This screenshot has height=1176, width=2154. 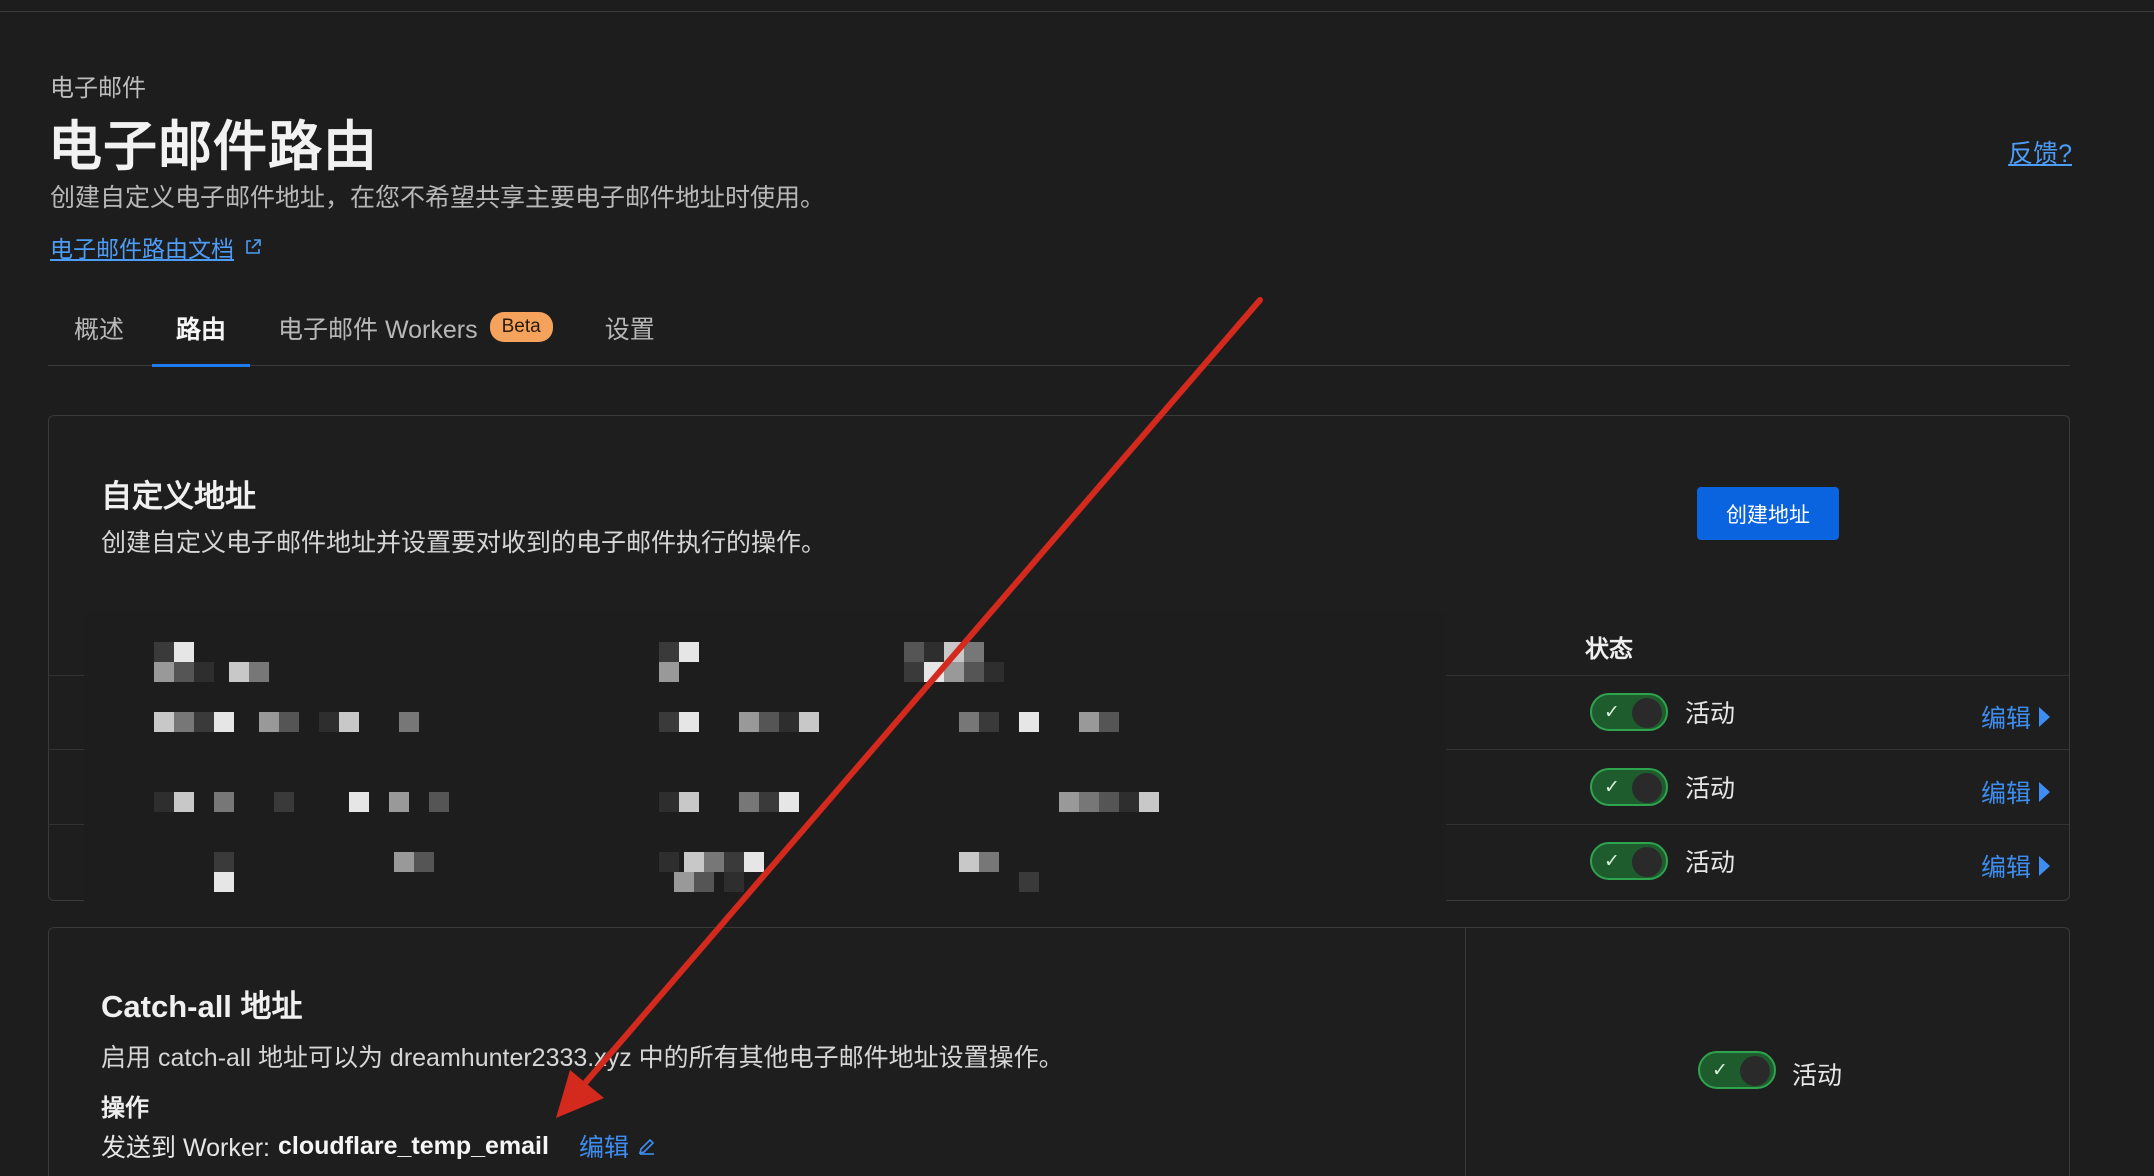 I want to click on tab-overview-label: 概述, so click(x=99, y=330).